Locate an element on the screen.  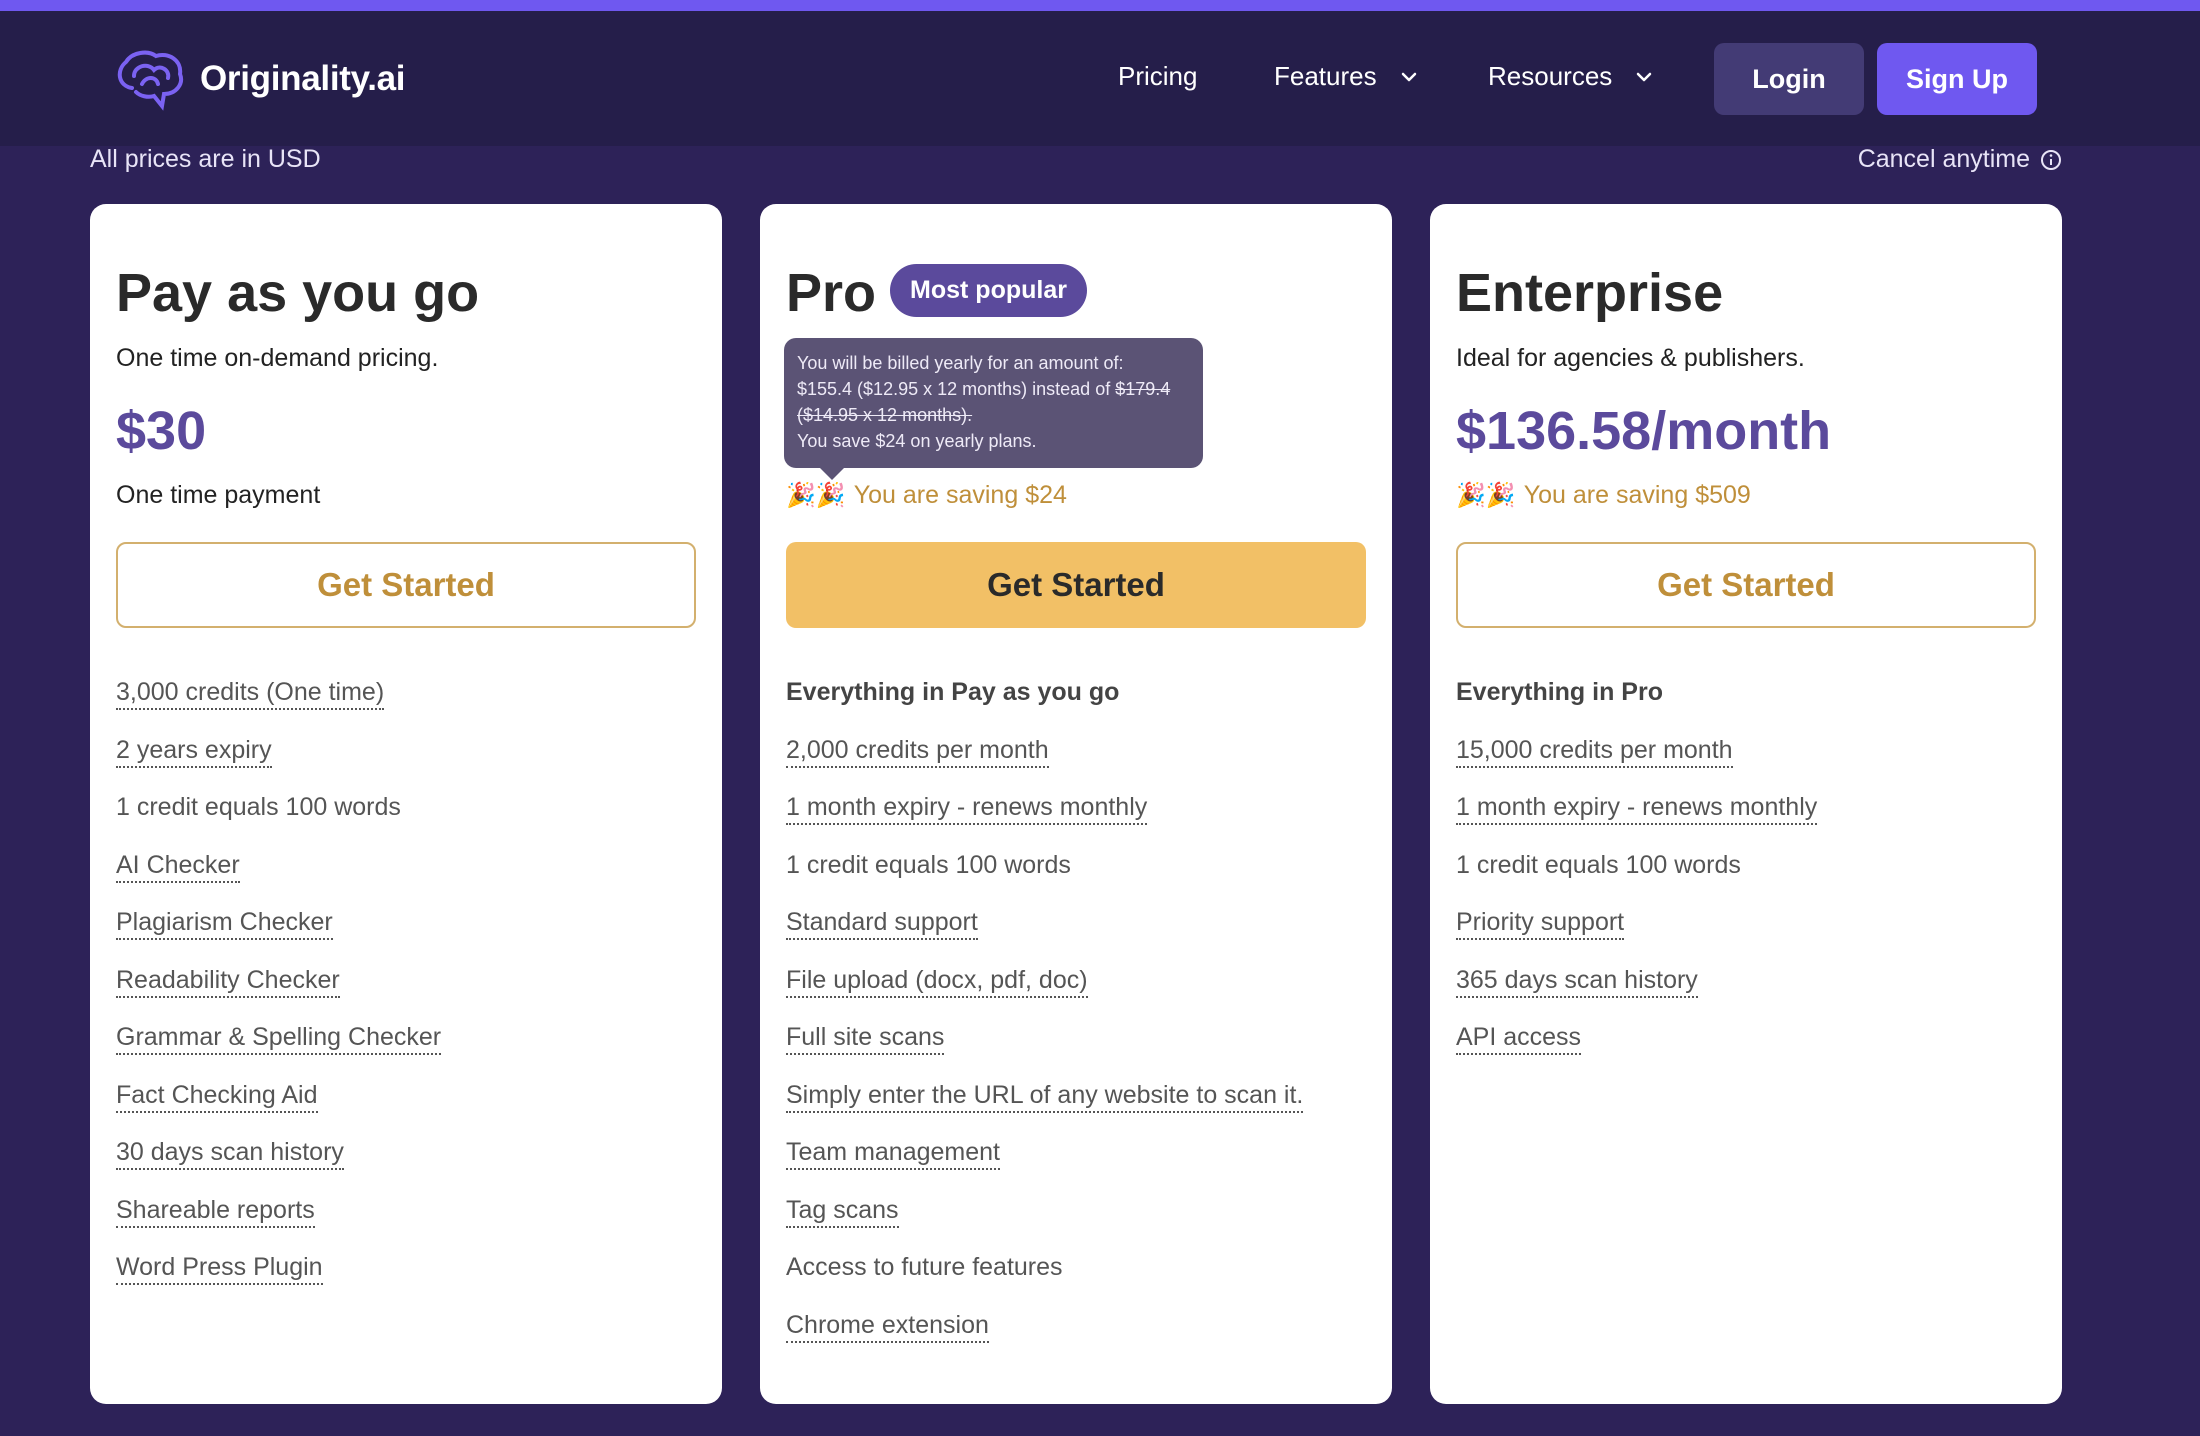
saving-text: You are saving $24 is located at coordinates (960, 495).